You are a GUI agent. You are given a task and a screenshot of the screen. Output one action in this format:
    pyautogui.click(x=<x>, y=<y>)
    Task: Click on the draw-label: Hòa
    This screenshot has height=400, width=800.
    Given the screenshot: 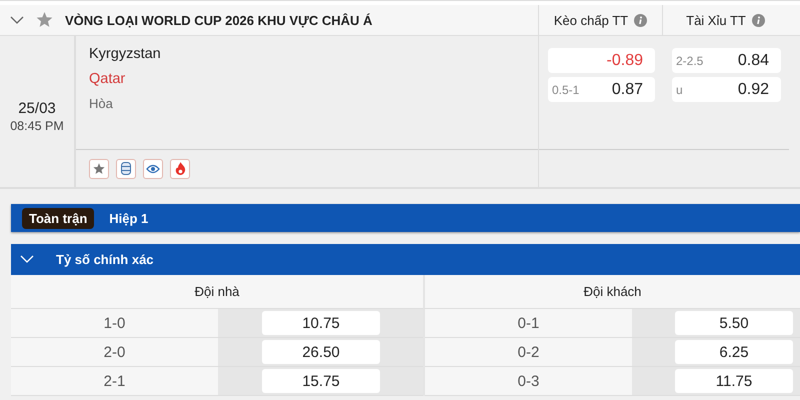 What is the action you would take?
    pyautogui.click(x=101, y=103)
    